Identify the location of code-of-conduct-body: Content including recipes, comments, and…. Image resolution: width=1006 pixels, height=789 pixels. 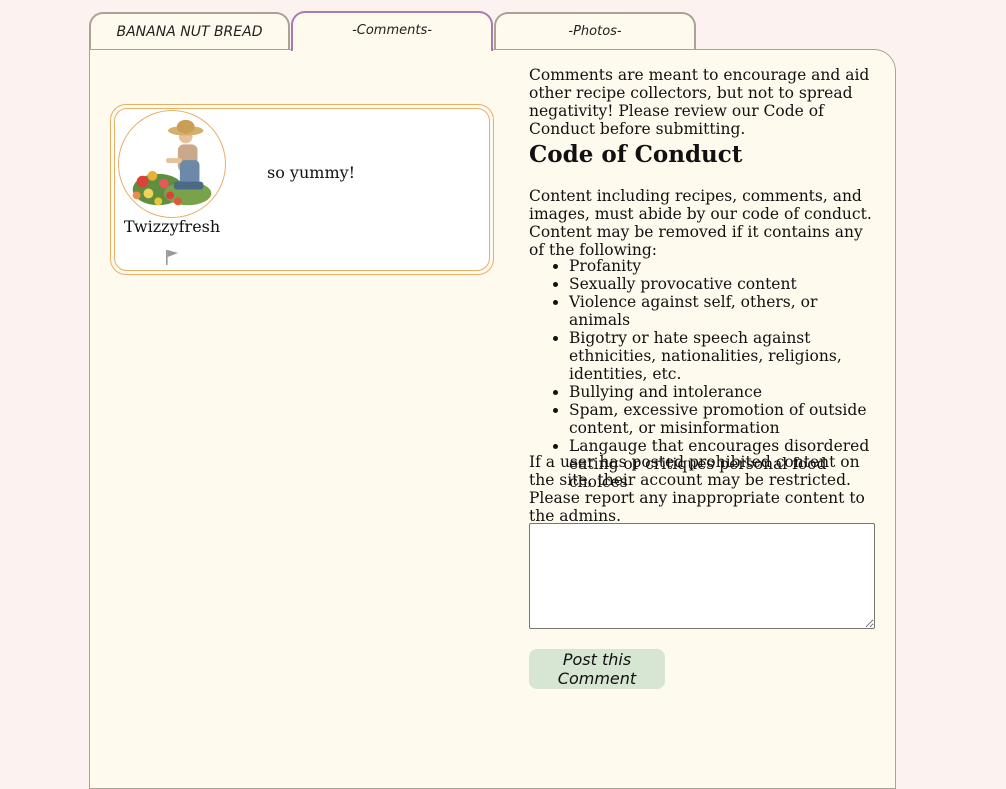
(700, 223).